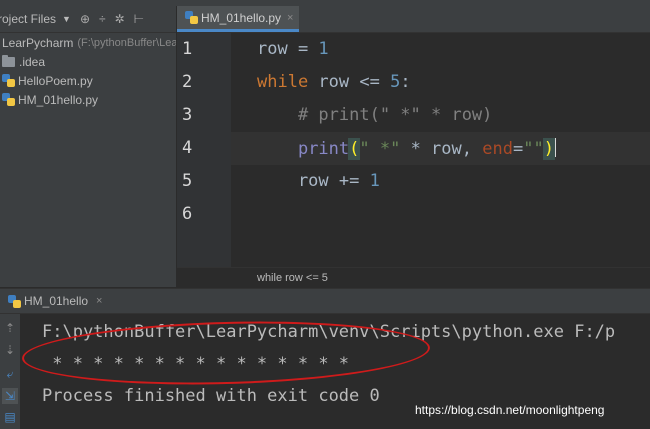  What do you see at coordinates (58, 99) in the screenshot?
I see `tree-item-label: HM_01hello.py` at bounding box center [58, 99].